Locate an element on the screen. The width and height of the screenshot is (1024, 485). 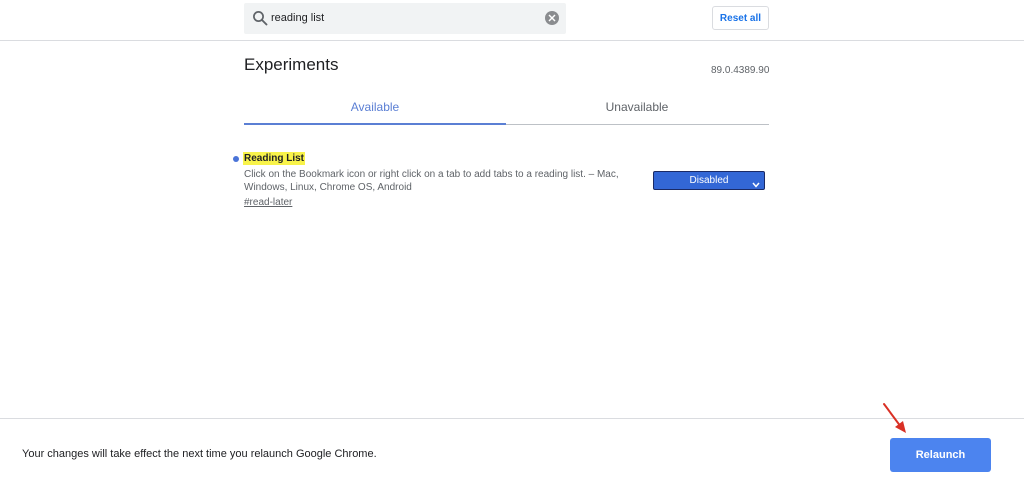
page-title: Experiments is located at coordinates (291, 64).